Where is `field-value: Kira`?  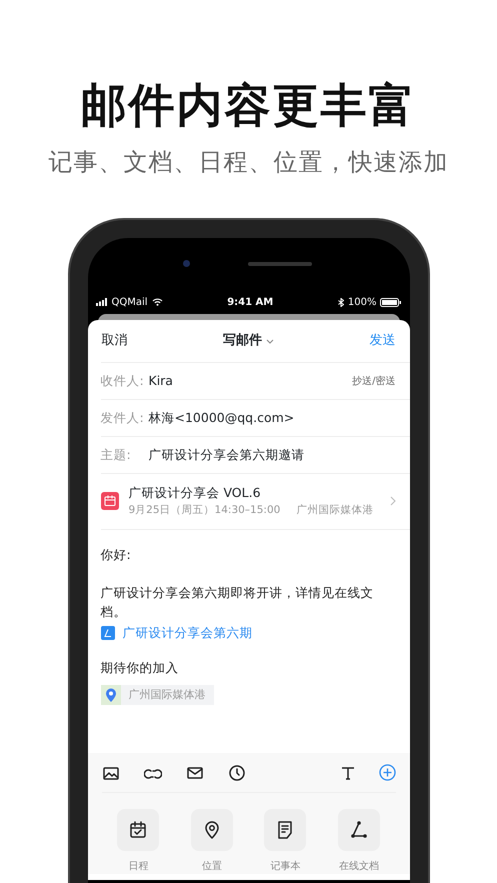
field-value: Kira is located at coordinates (250, 381).